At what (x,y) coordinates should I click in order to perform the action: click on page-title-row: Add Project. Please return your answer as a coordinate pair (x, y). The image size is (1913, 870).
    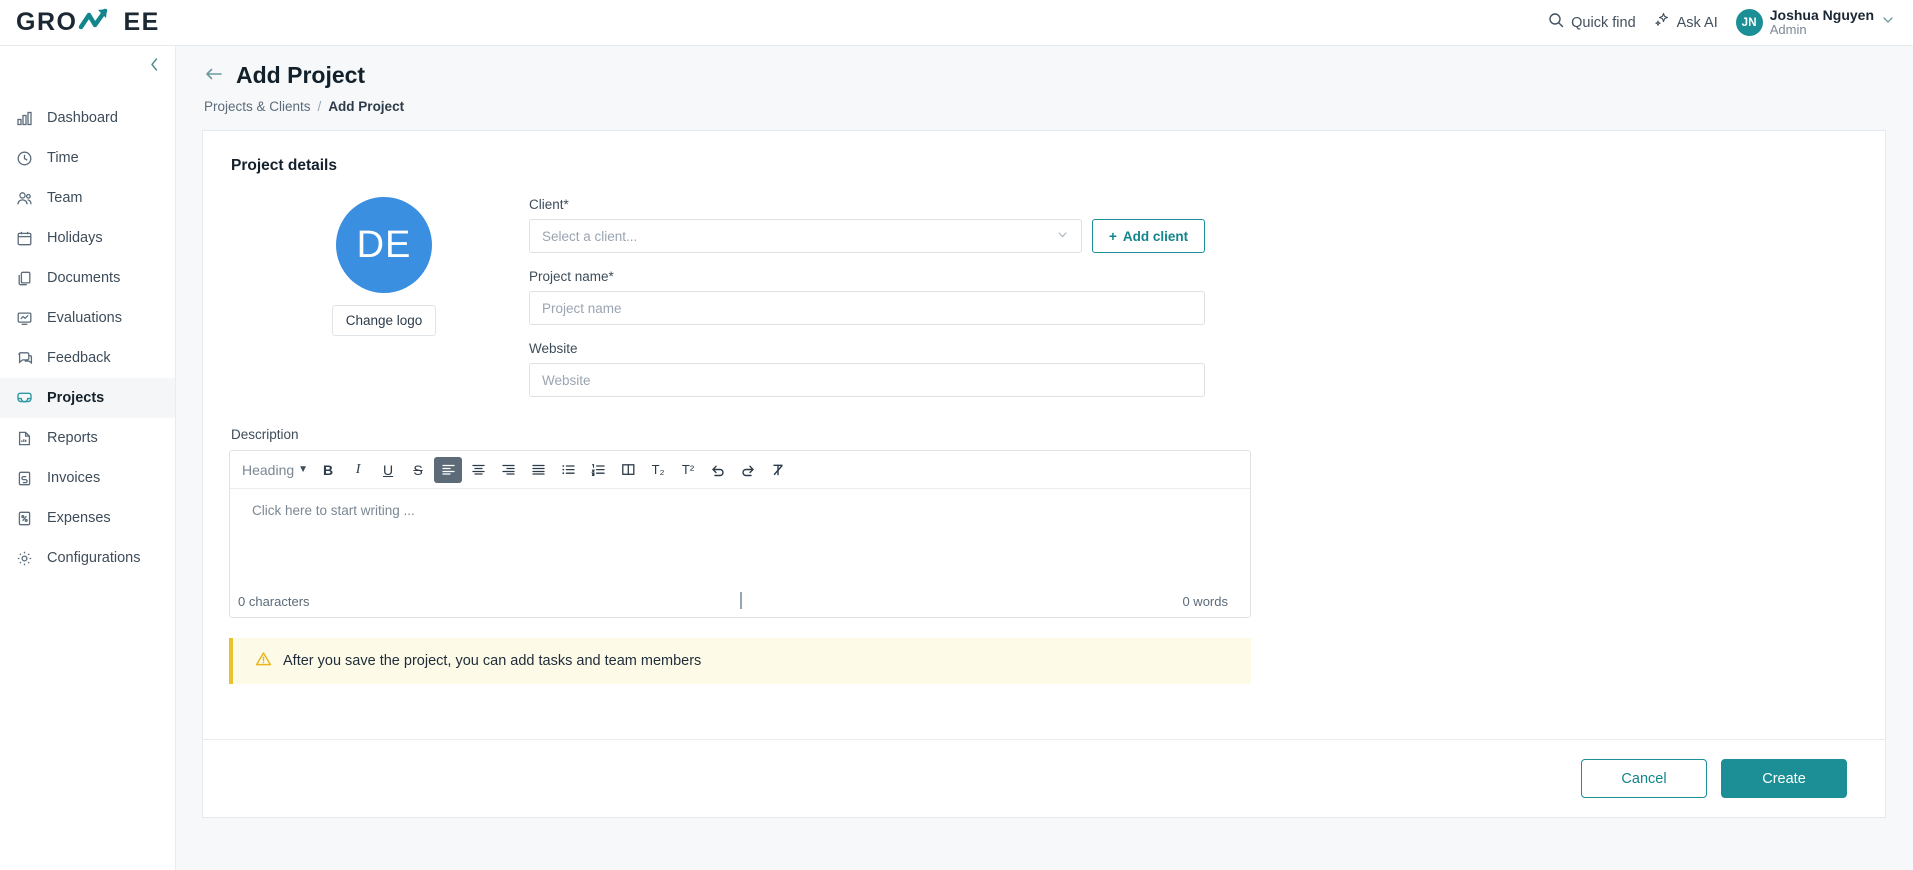
    Looking at the image, I should click on (1058, 75).